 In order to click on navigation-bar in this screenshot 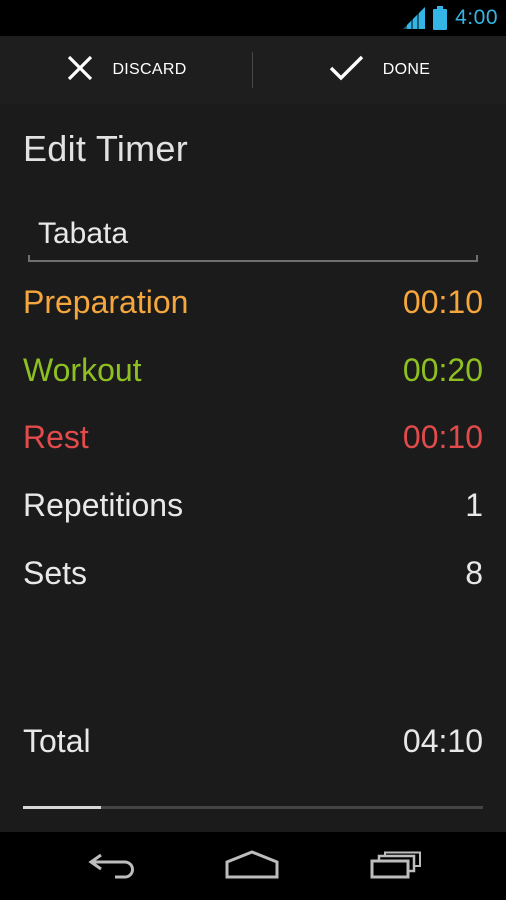, I will do `click(253, 866)`.